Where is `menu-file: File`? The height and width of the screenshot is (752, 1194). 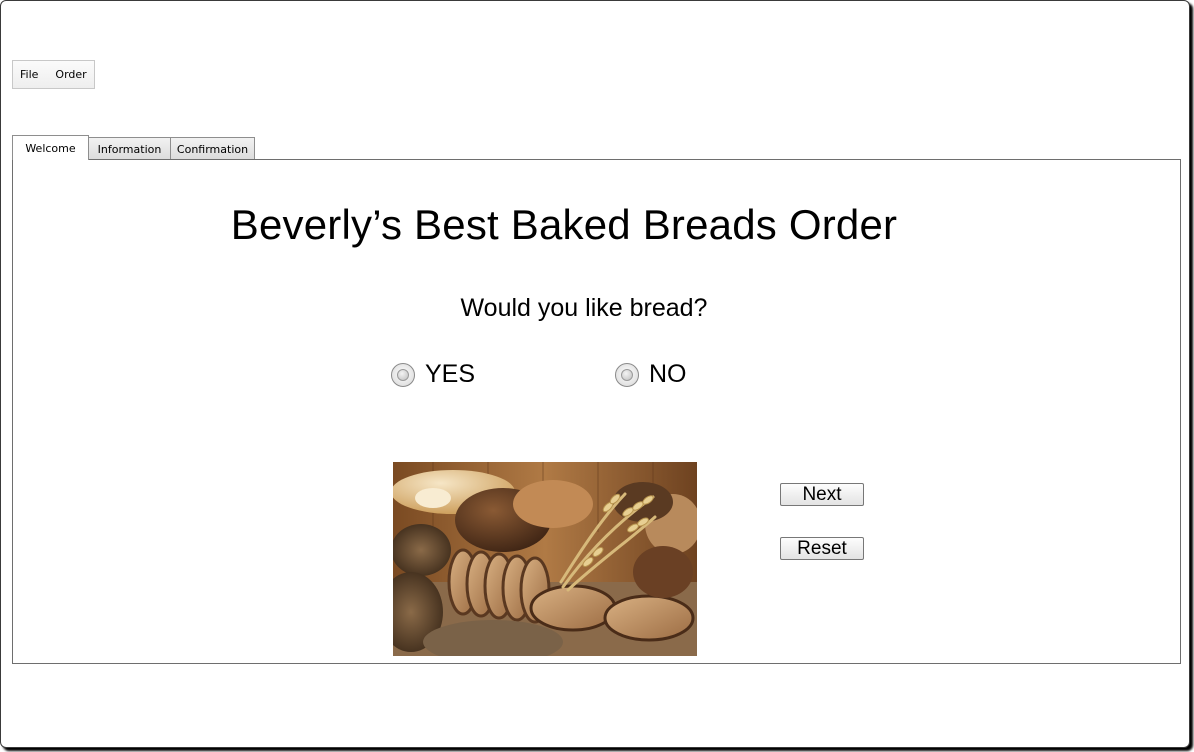
menu-file: File is located at coordinates (25, 74).